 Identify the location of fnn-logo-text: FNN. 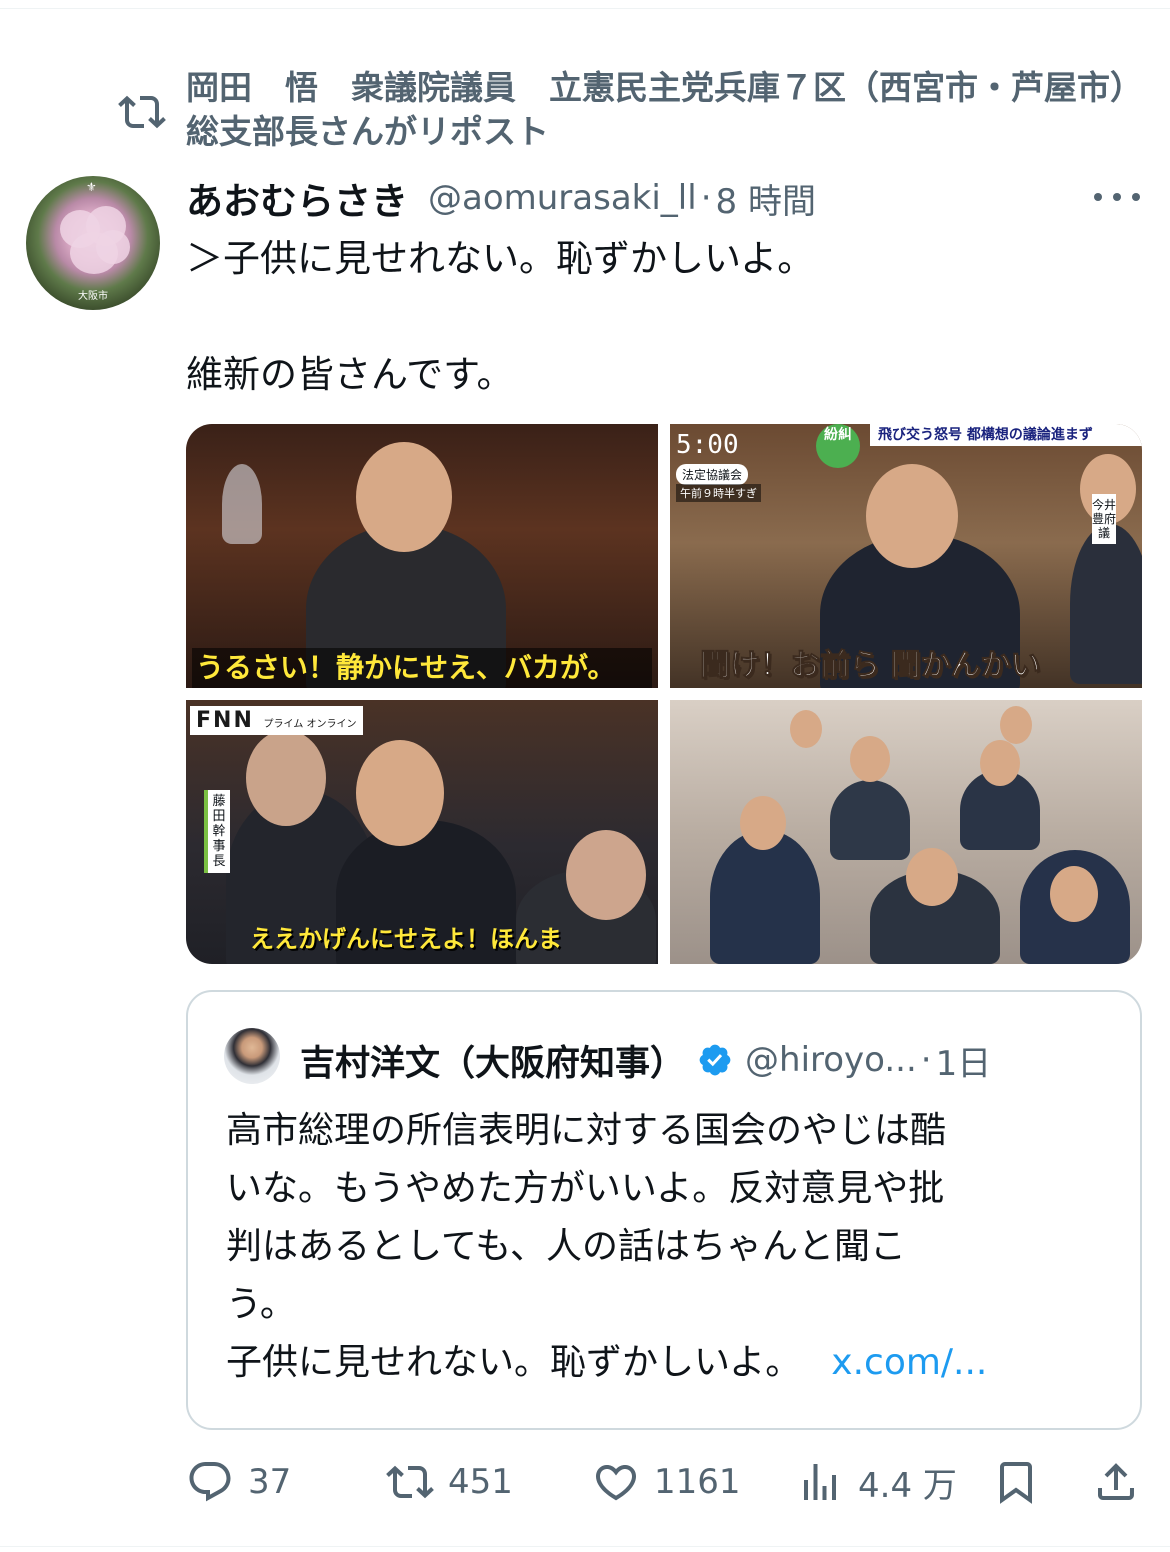
(225, 720).